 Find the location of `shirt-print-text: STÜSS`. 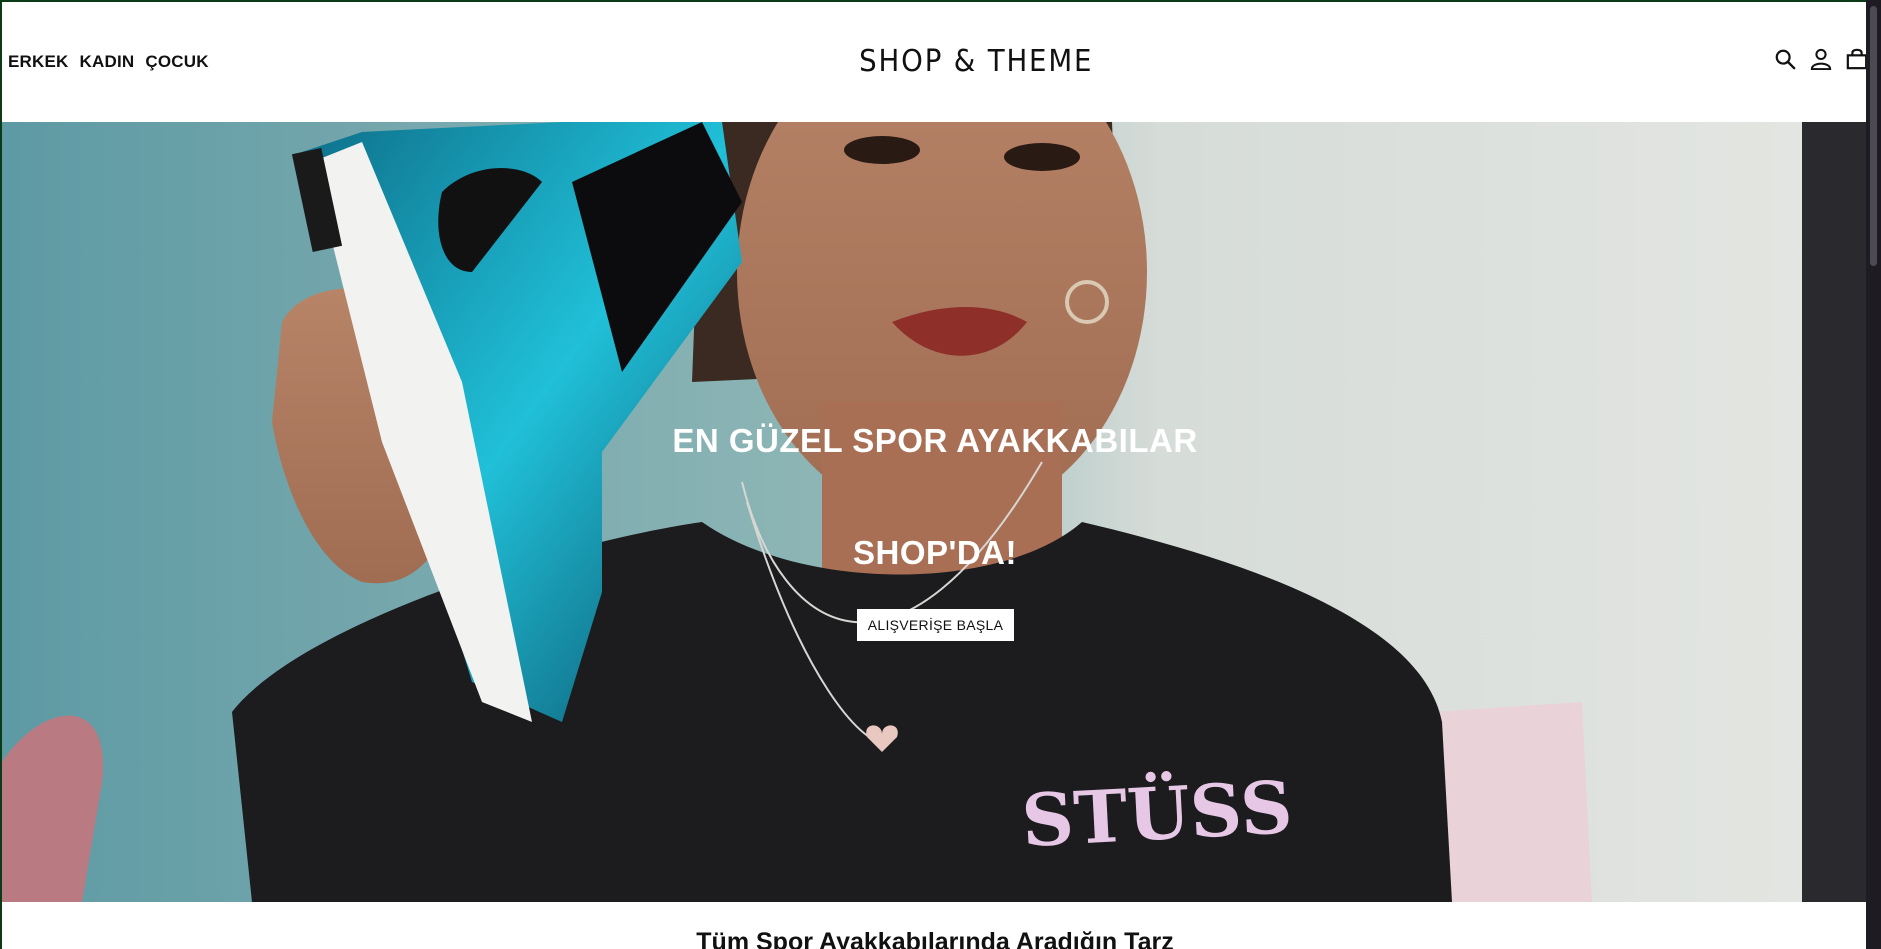

shirt-print-text: STÜSS is located at coordinates (1157, 813).